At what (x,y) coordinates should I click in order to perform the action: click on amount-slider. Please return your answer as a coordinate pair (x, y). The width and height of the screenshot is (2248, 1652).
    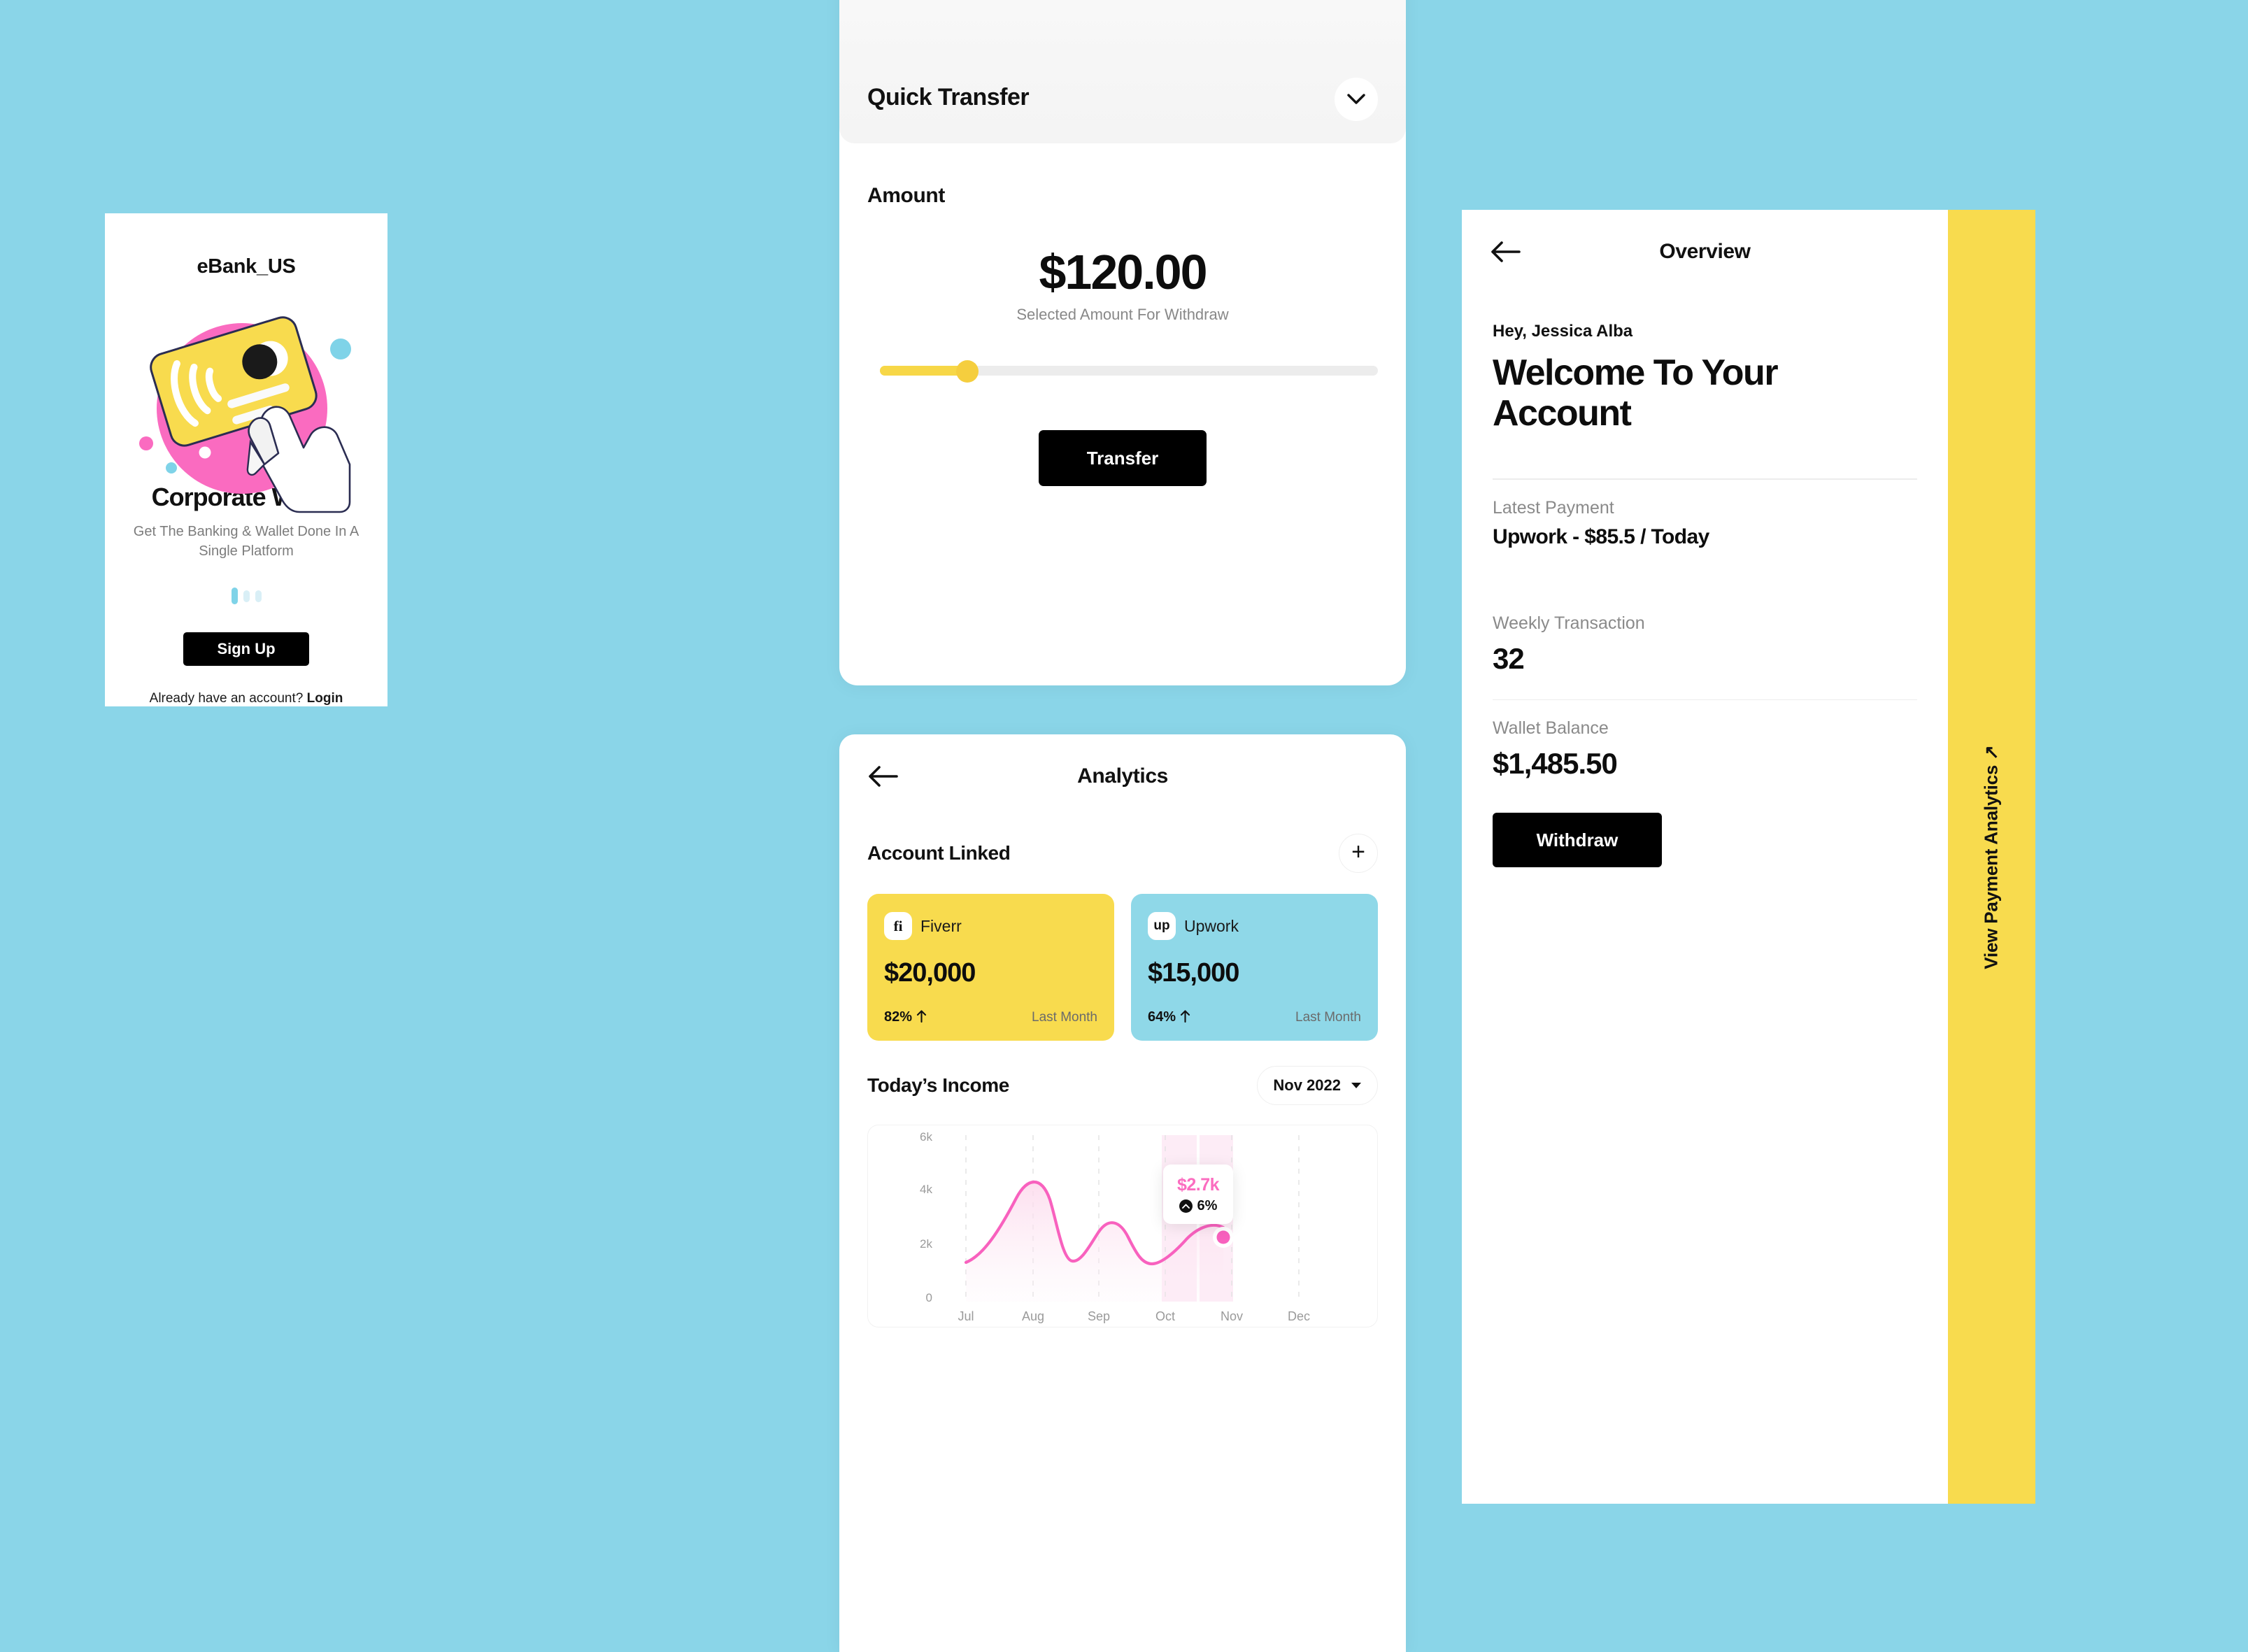
    Looking at the image, I should click on (1122, 370).